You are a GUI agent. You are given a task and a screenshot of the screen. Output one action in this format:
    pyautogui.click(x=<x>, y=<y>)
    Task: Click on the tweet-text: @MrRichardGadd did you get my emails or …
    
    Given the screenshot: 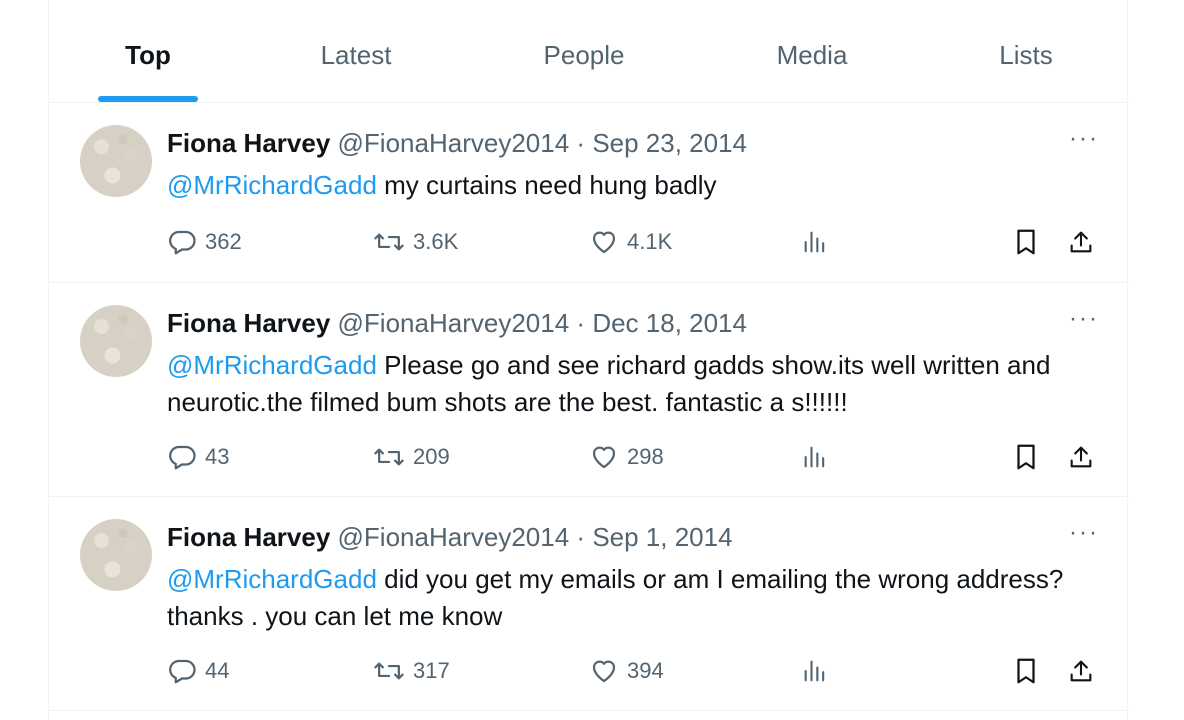 What is the action you would take?
    pyautogui.click(x=627, y=598)
    